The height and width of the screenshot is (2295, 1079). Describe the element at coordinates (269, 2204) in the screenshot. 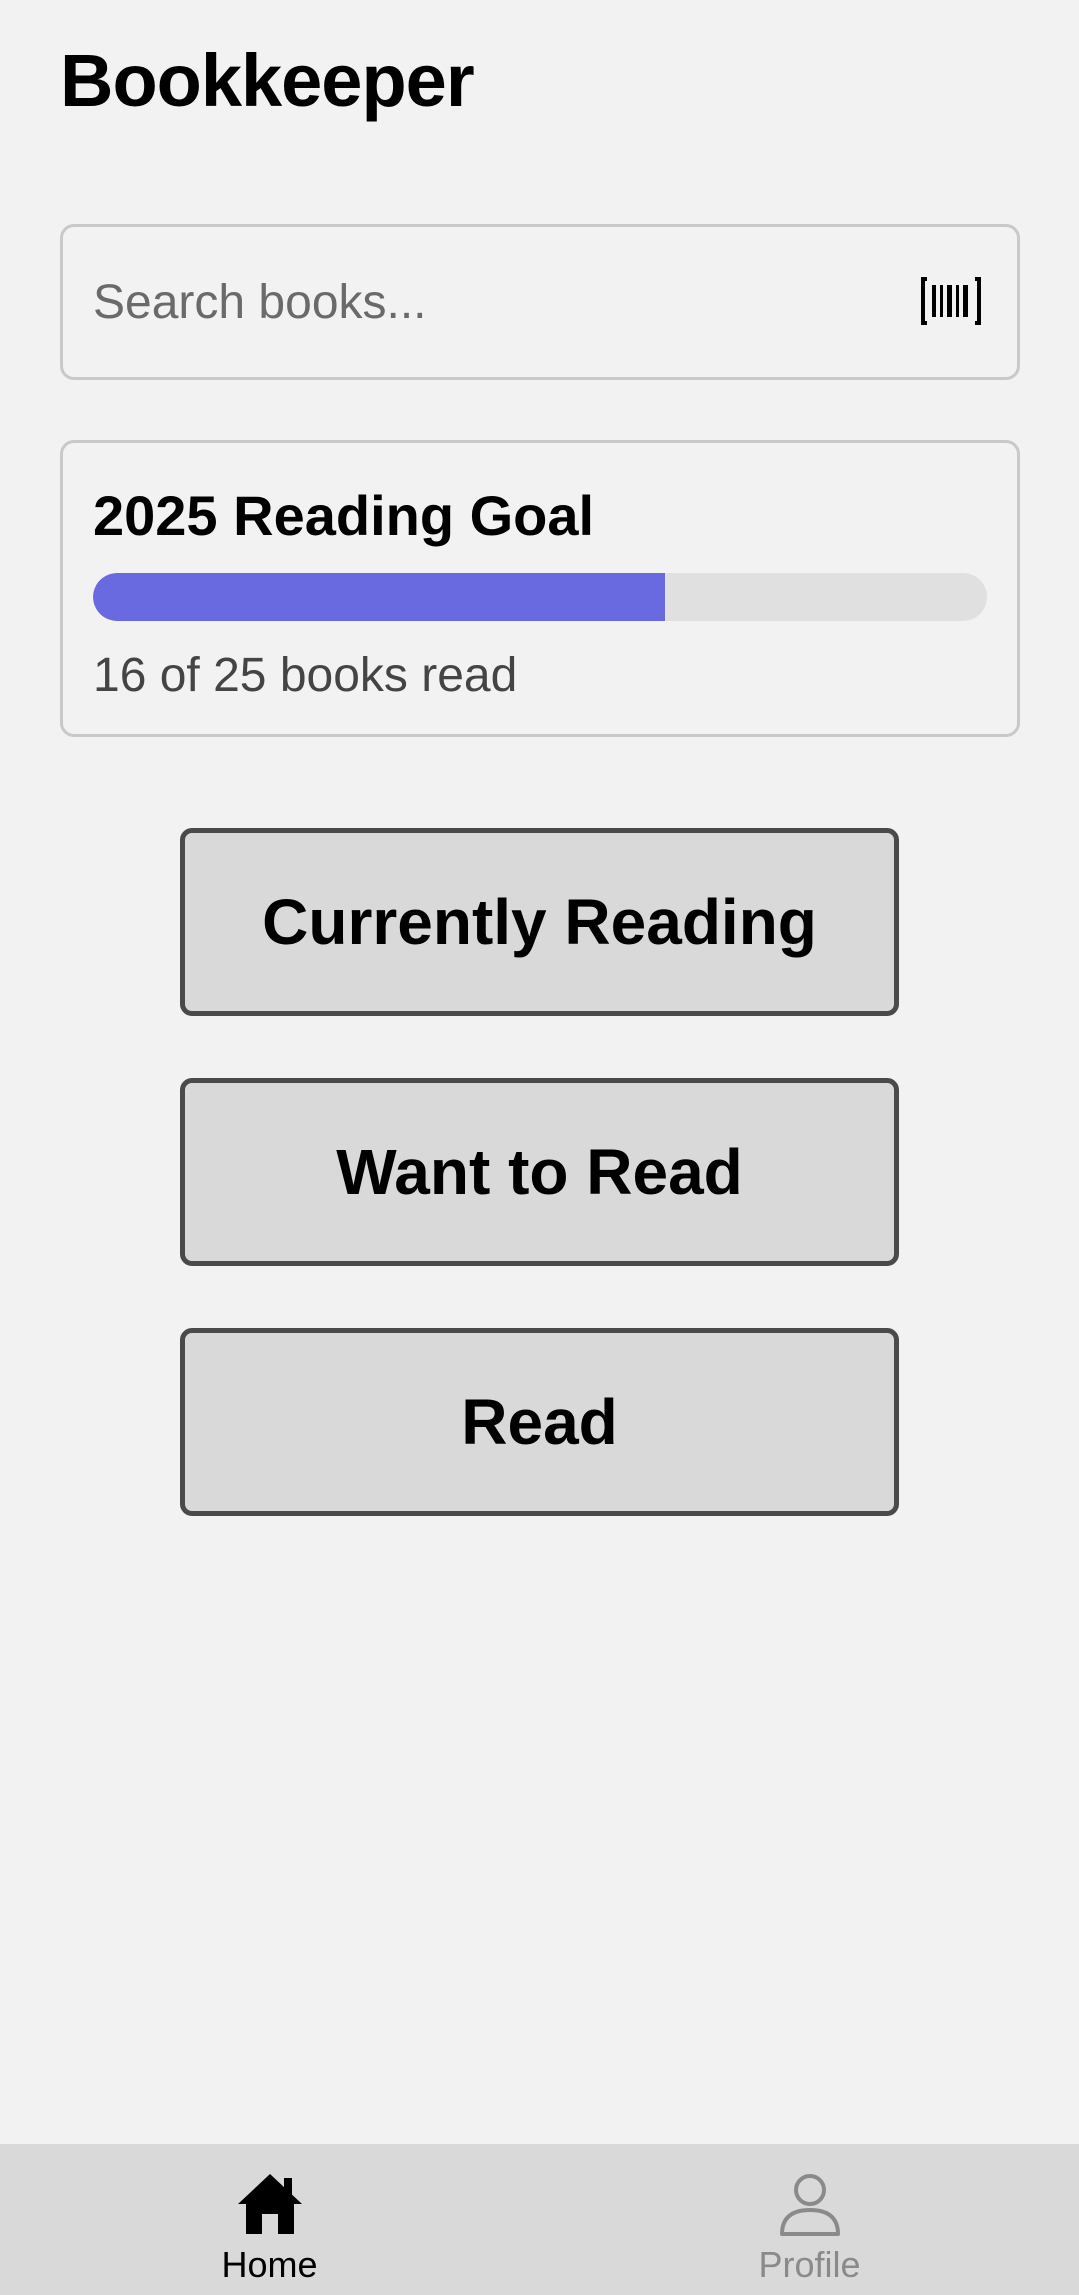

I see `home-icon` at that location.